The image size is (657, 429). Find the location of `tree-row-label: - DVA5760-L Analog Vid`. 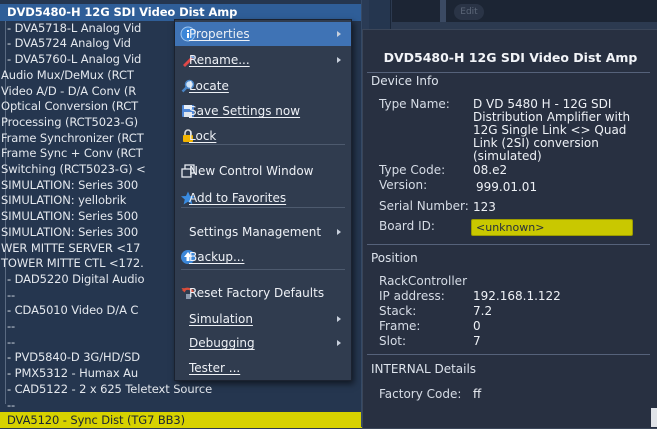

tree-row-label: - DVA5760-L Analog Vid is located at coordinates (74, 59).